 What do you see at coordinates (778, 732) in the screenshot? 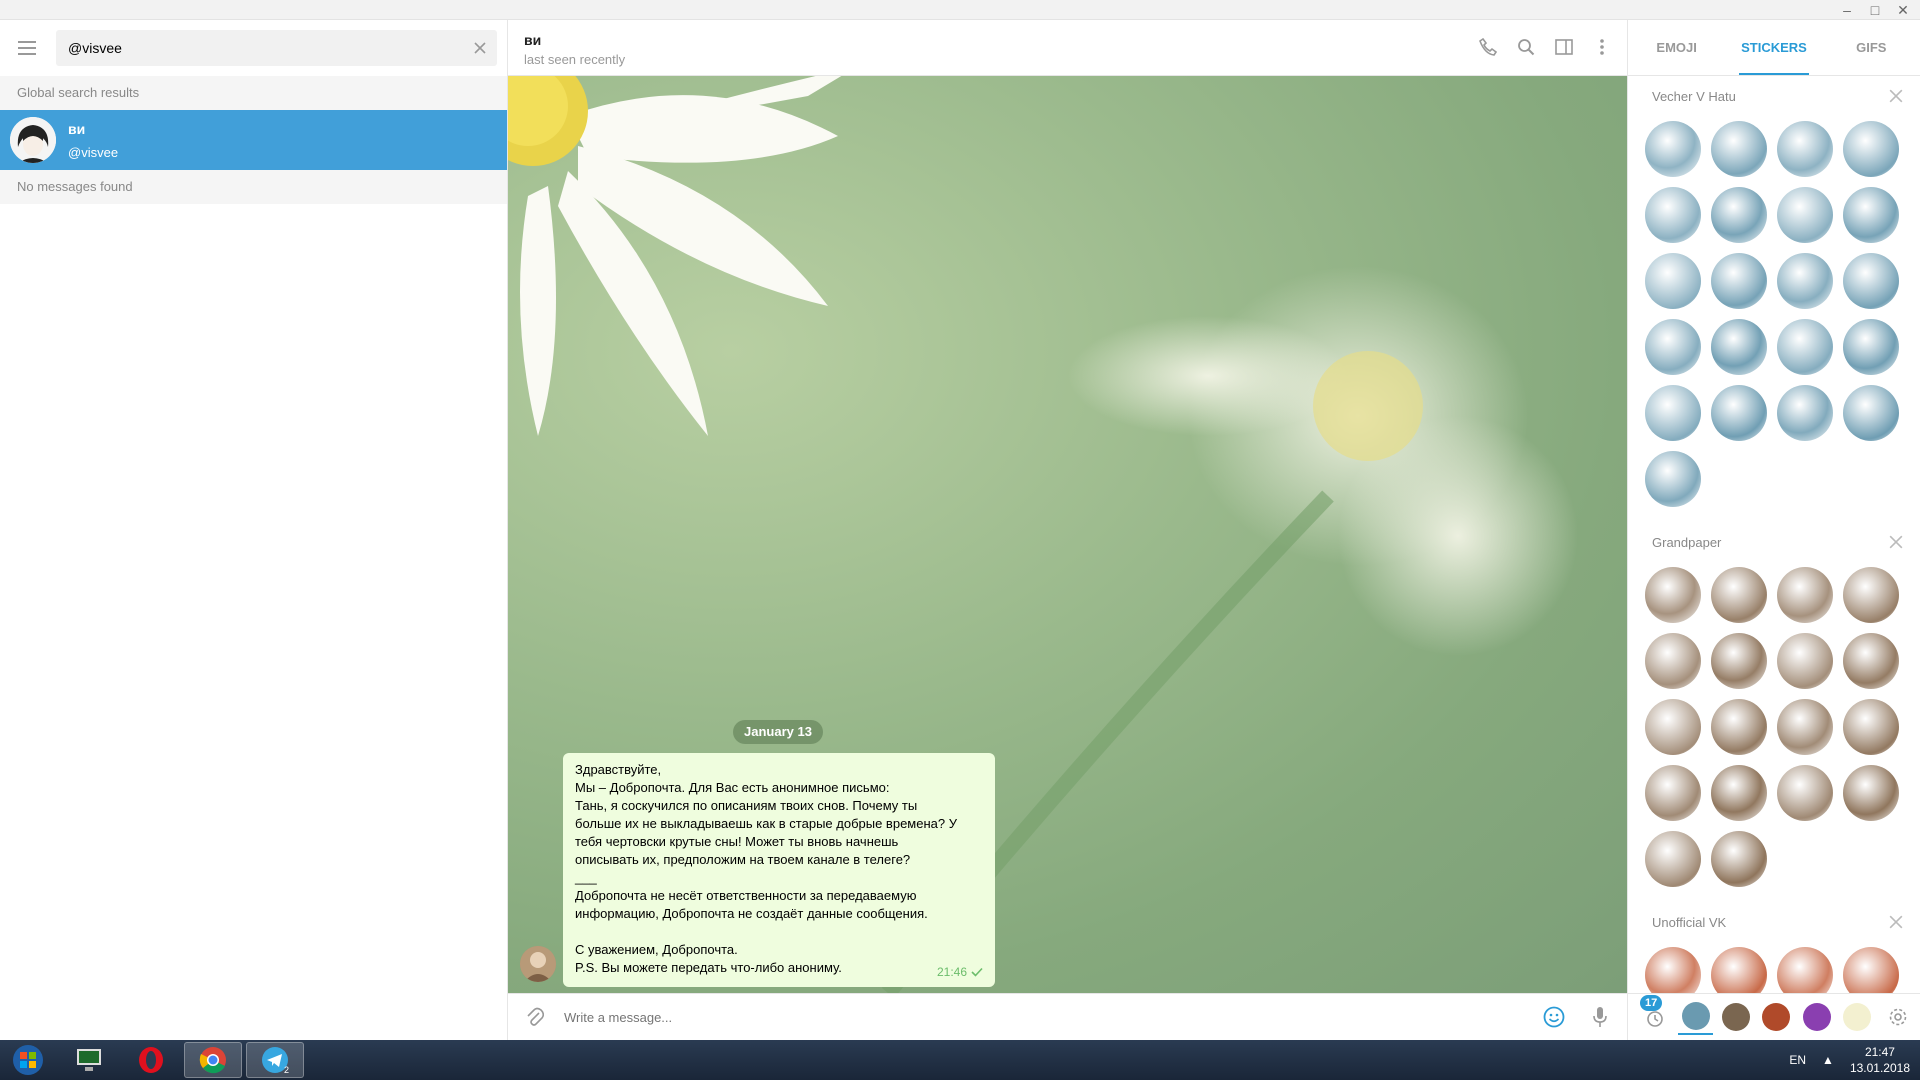
I see `date-separator: January 13` at bounding box center [778, 732].